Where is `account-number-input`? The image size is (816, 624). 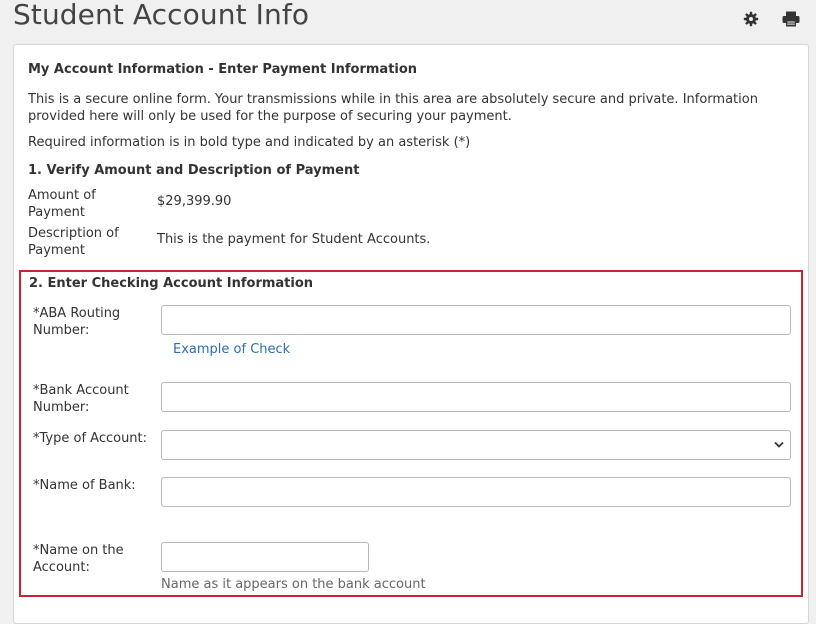 account-number-input is located at coordinates (476, 397).